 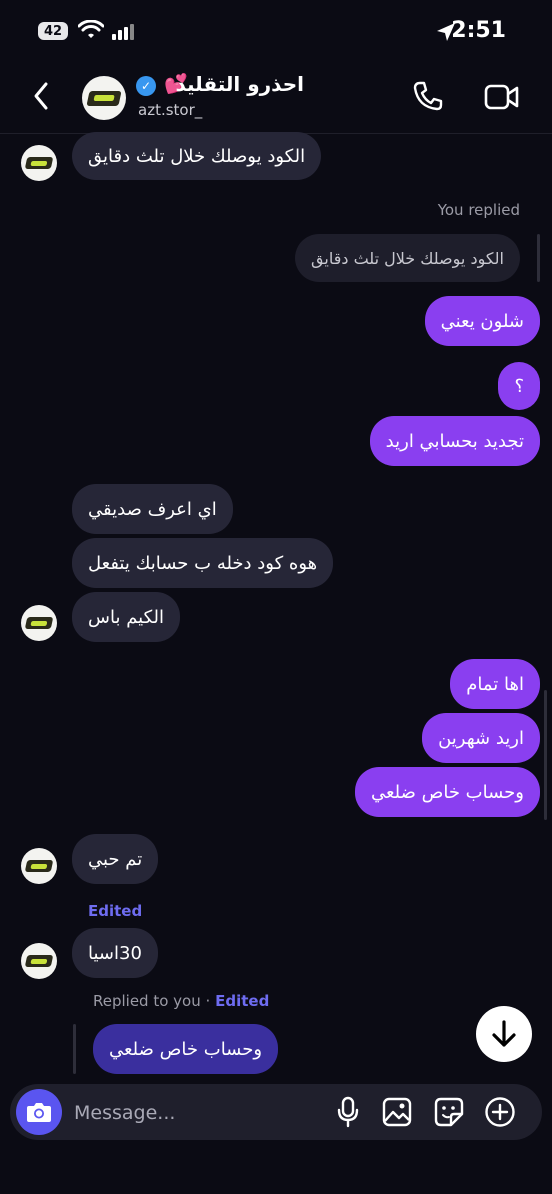 What do you see at coordinates (428, 98) in the screenshot?
I see `call-button` at bounding box center [428, 98].